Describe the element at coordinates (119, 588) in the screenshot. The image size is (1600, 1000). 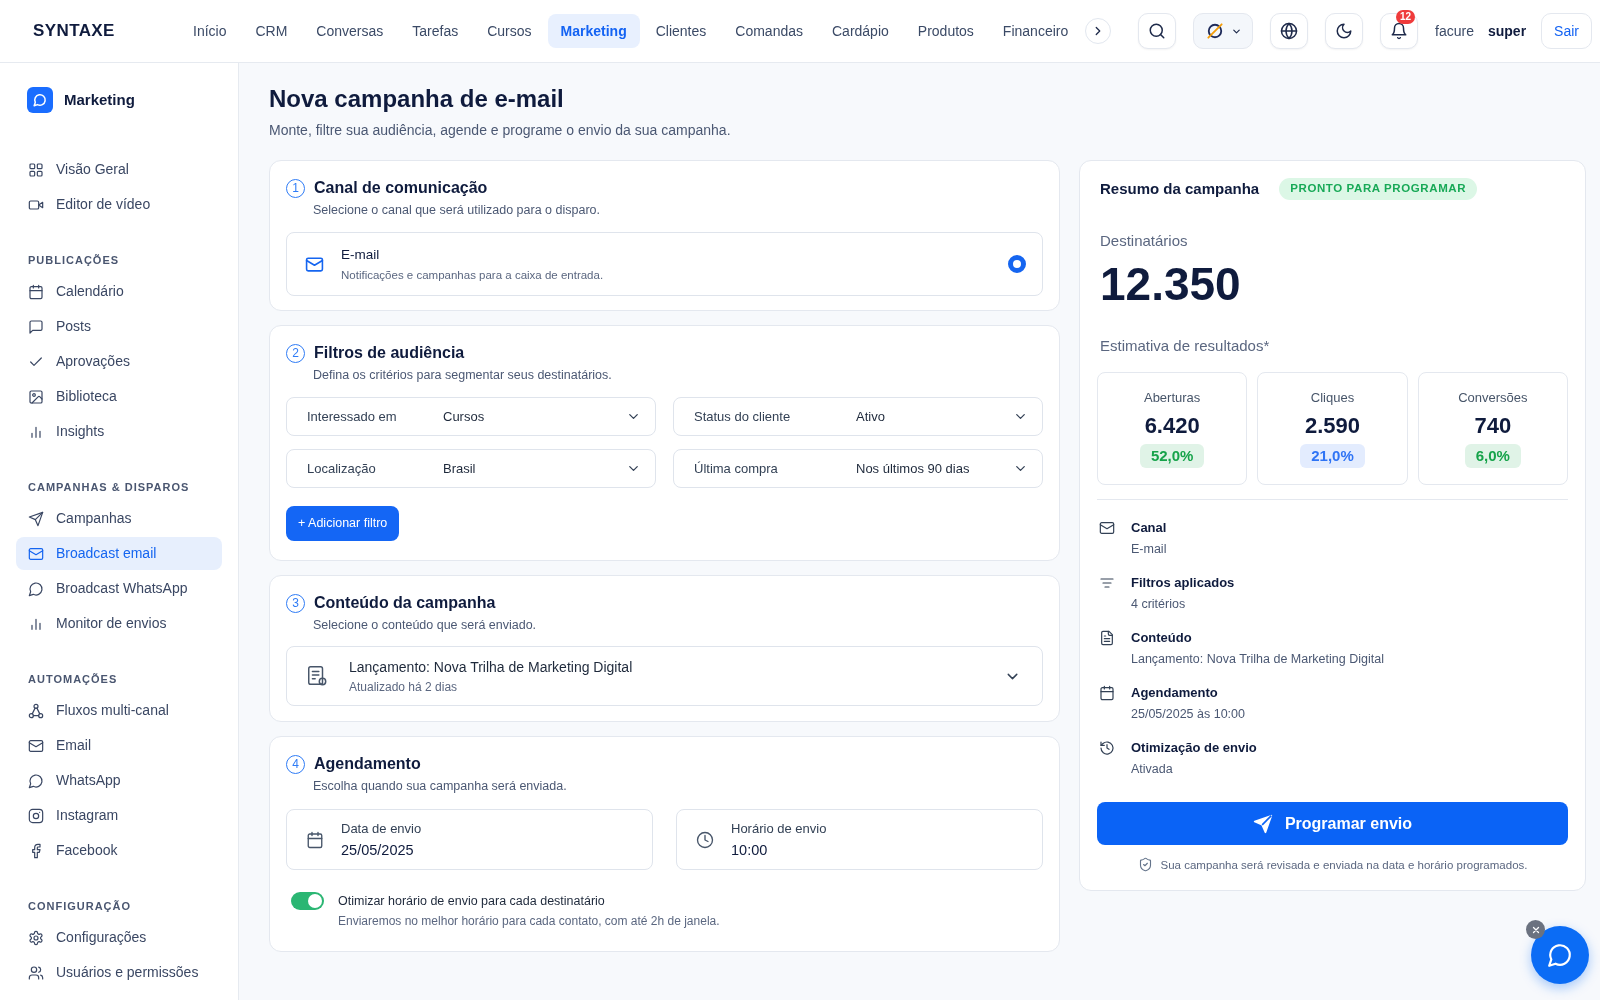
I see `sidebar-item: Broadcast WhatsApp` at that location.